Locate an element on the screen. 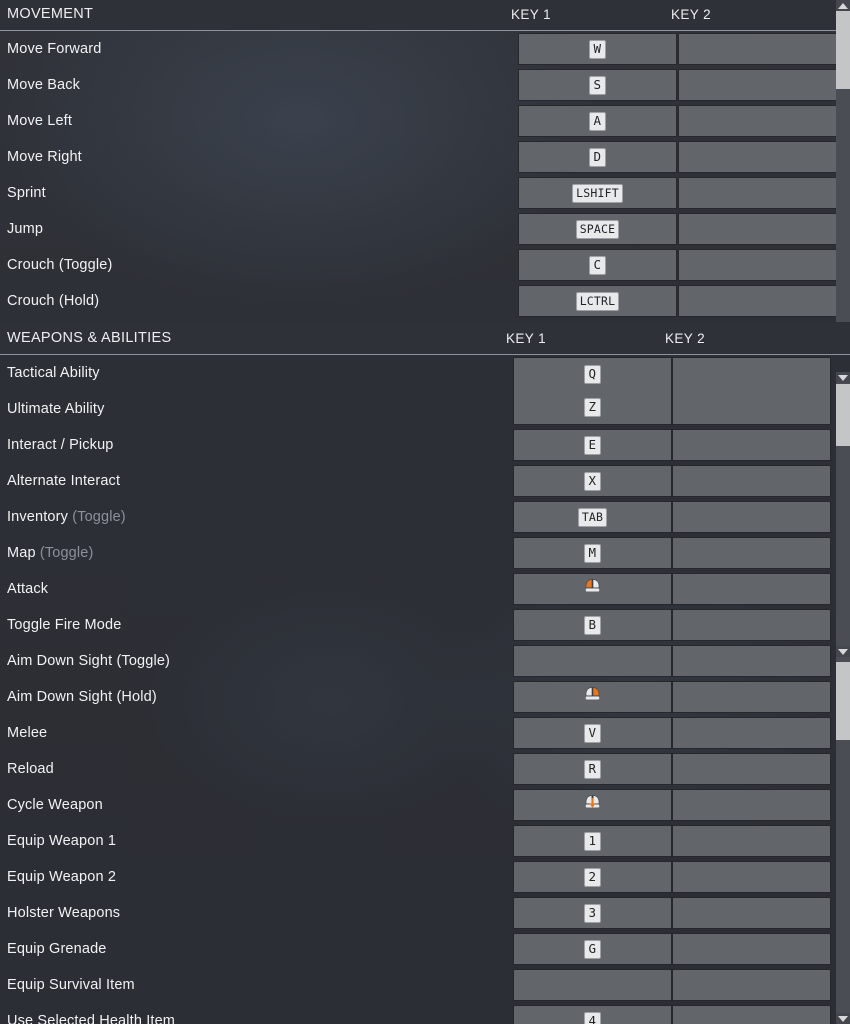 Image resolution: width=850 pixels, height=1024 pixels. column-header-key1: KEY 1 is located at coordinates (531, 14).